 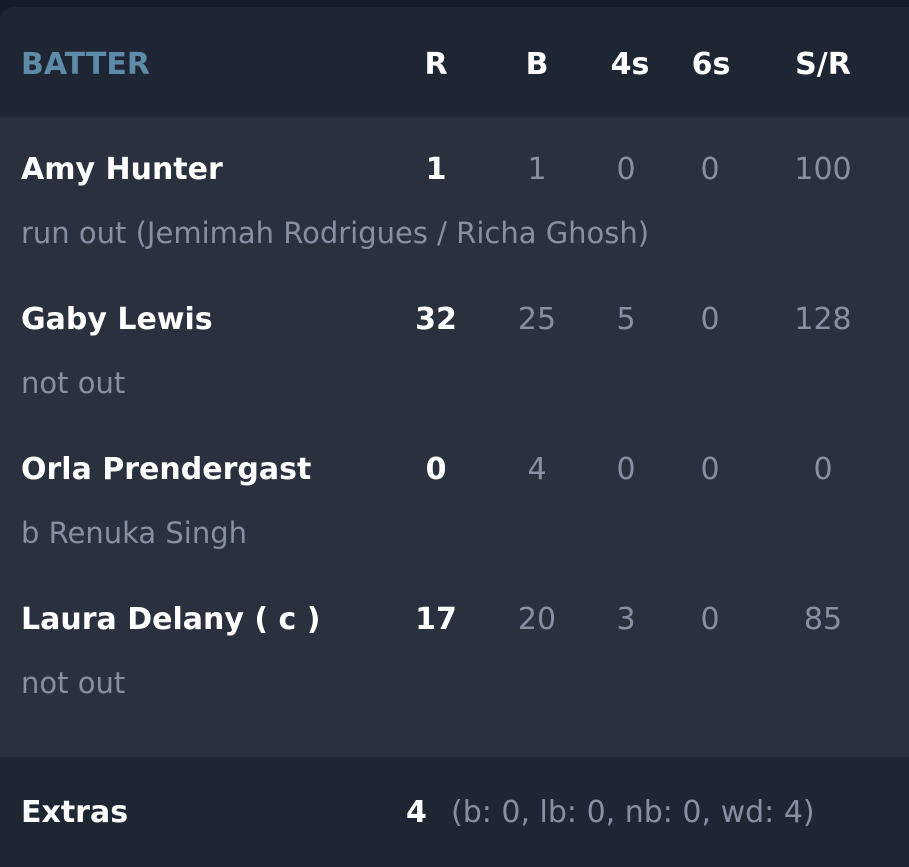 I want to click on batter-balls: 25, so click(x=537, y=319).